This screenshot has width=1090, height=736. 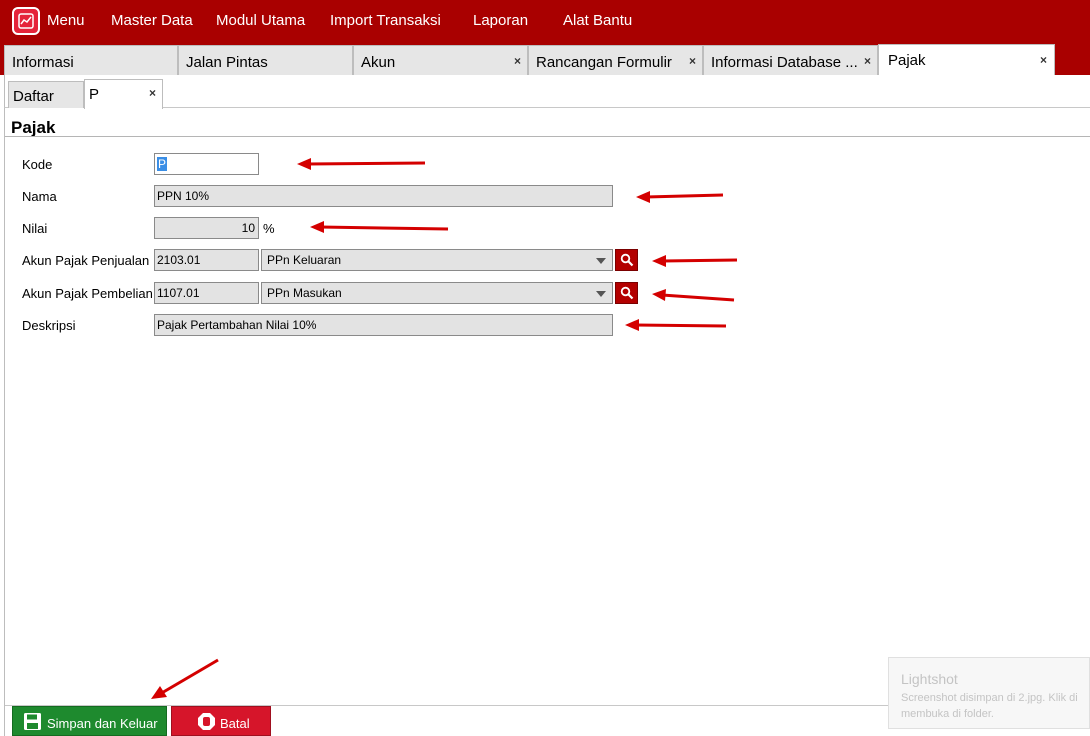 What do you see at coordinates (26, 21) in the screenshot?
I see `chart-logo-icon` at bounding box center [26, 21].